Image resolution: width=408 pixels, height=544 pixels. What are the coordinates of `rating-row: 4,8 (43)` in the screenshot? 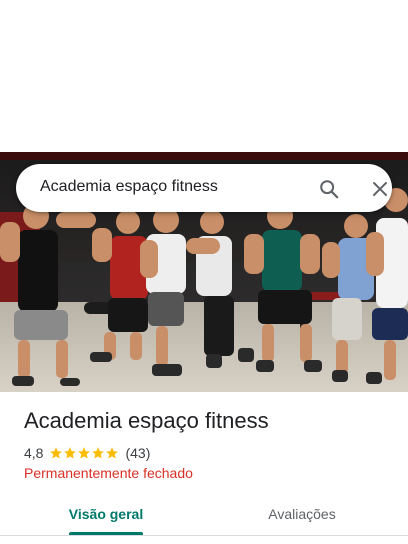 It's located at (87, 453).